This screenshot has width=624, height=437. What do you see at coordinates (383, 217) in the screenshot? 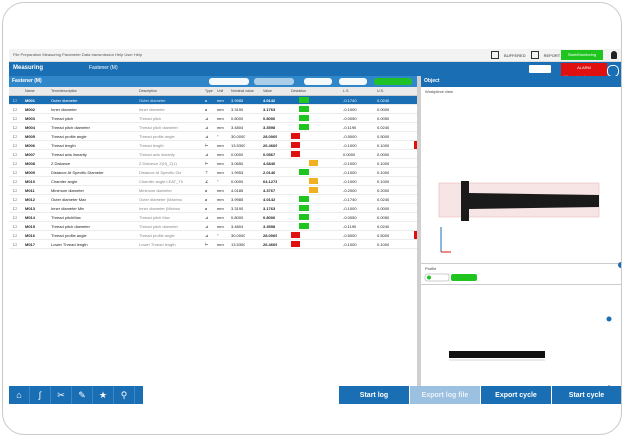
I see `row-us: 0.0050` at bounding box center [383, 217].